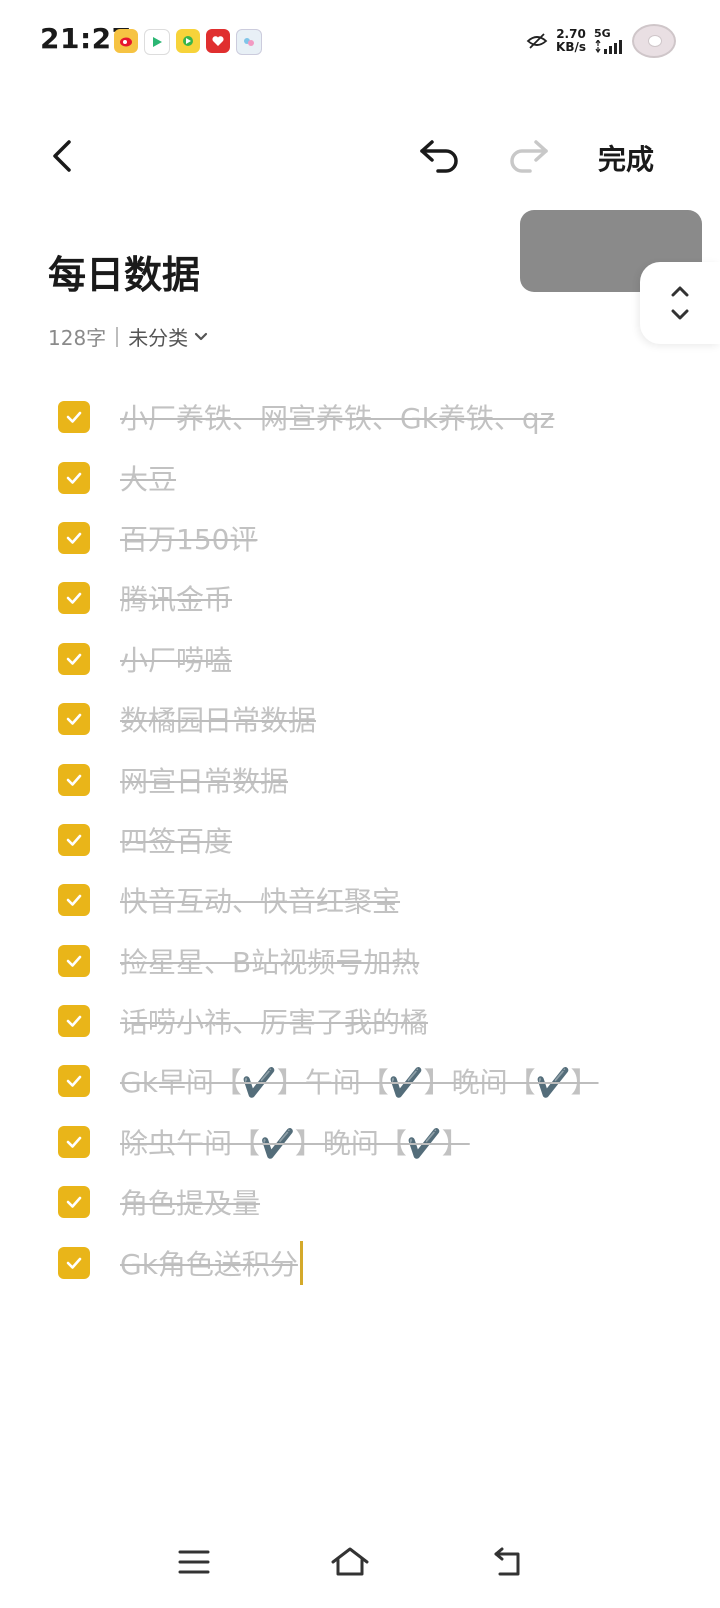  I want to click on home-button, so click(350, 1562).